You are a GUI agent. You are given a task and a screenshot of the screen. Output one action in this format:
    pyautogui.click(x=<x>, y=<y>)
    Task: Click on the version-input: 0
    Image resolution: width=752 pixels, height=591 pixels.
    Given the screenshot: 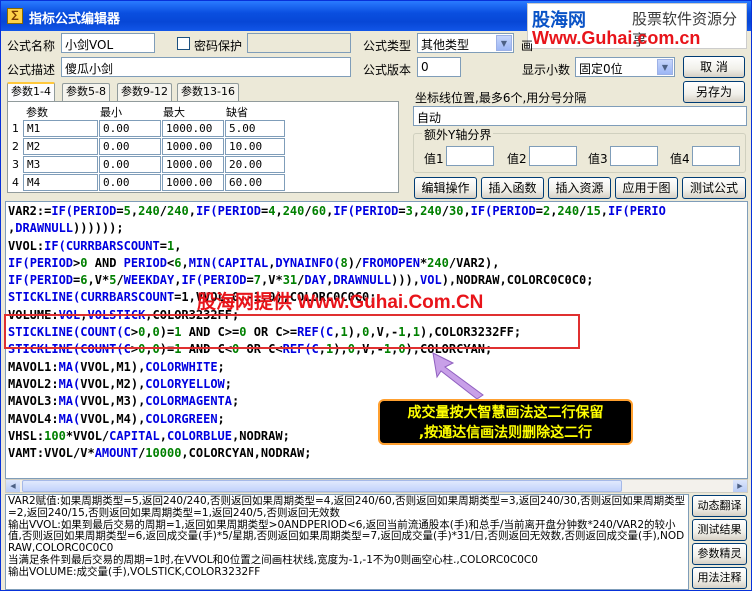 What is the action you would take?
    pyautogui.click(x=439, y=67)
    